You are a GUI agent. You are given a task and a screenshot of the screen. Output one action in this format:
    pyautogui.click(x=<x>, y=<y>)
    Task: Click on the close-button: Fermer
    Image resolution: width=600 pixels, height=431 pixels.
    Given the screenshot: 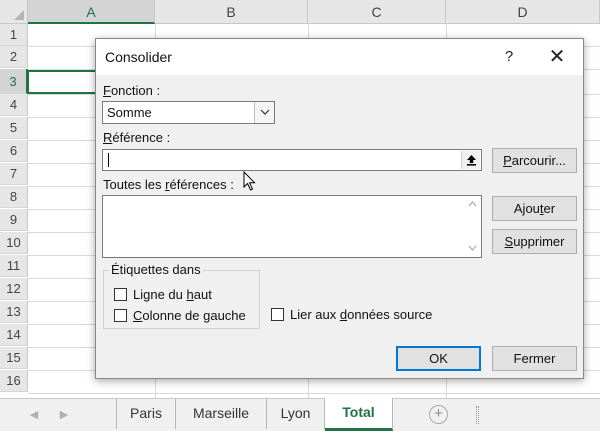 What is the action you would take?
    pyautogui.click(x=534, y=358)
    